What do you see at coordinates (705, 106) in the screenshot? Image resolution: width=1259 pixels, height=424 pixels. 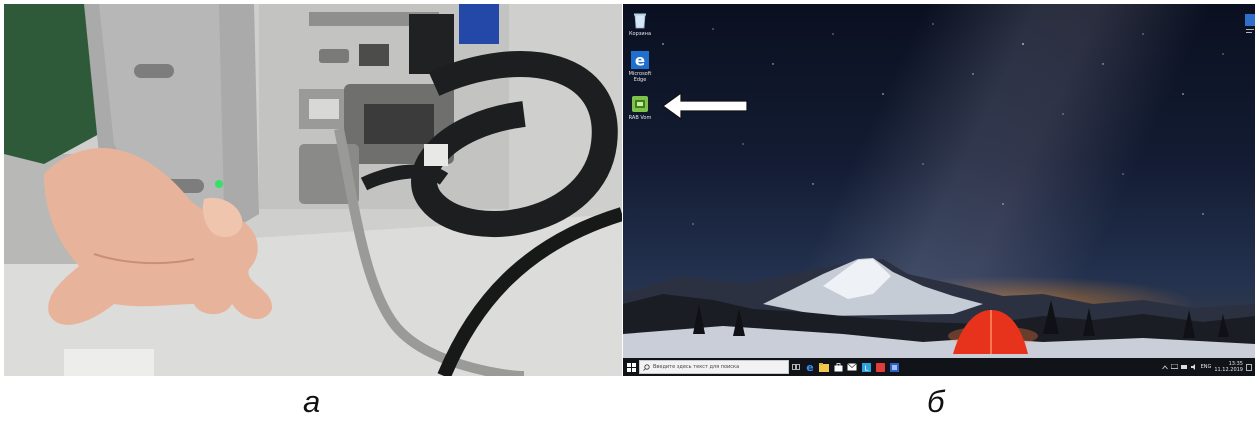 I see `pointer-arrow-icon` at bounding box center [705, 106].